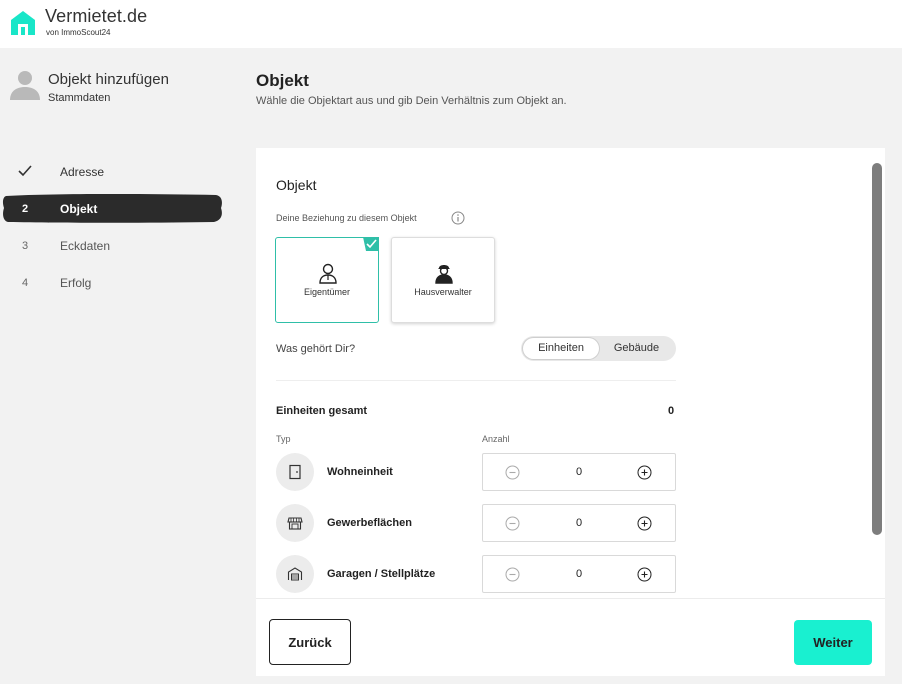  What do you see at coordinates (108, 79) in the screenshot?
I see `sidebar-title: Objekt hinzufügen` at bounding box center [108, 79].